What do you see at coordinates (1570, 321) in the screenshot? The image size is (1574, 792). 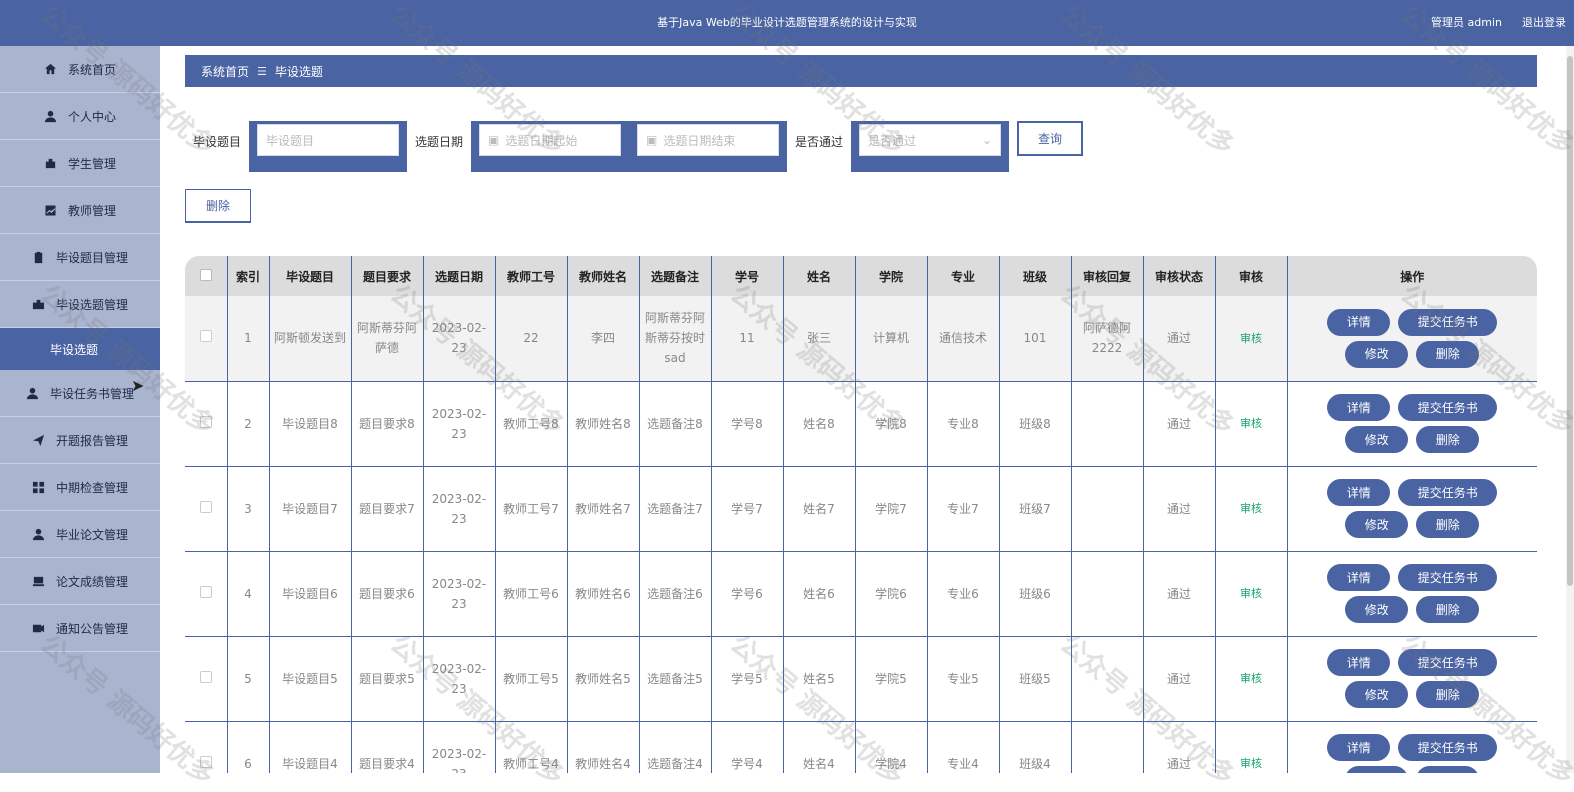 I see `scrollbar-thumb` at bounding box center [1570, 321].